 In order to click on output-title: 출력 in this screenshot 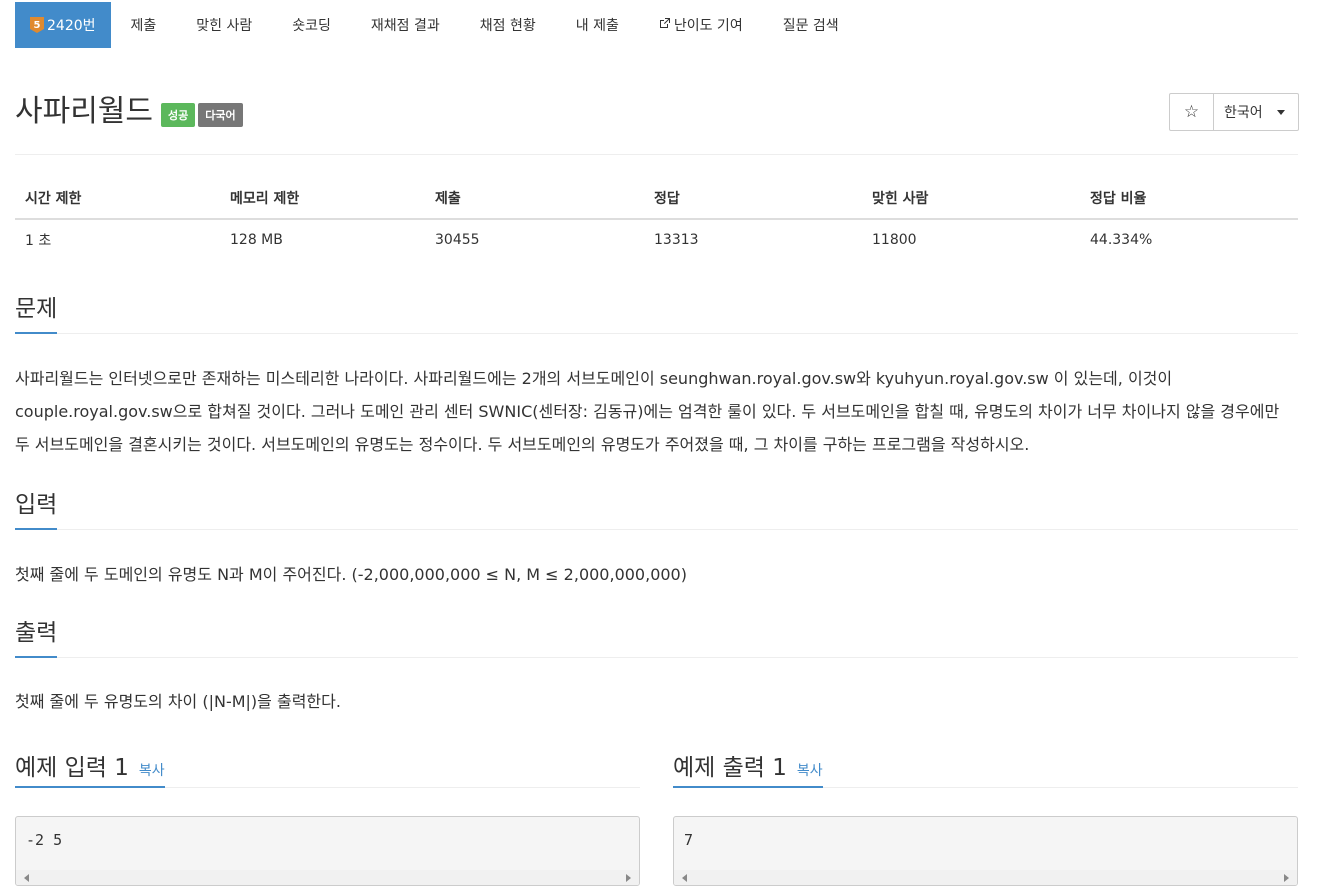, I will do `click(36, 638)`.